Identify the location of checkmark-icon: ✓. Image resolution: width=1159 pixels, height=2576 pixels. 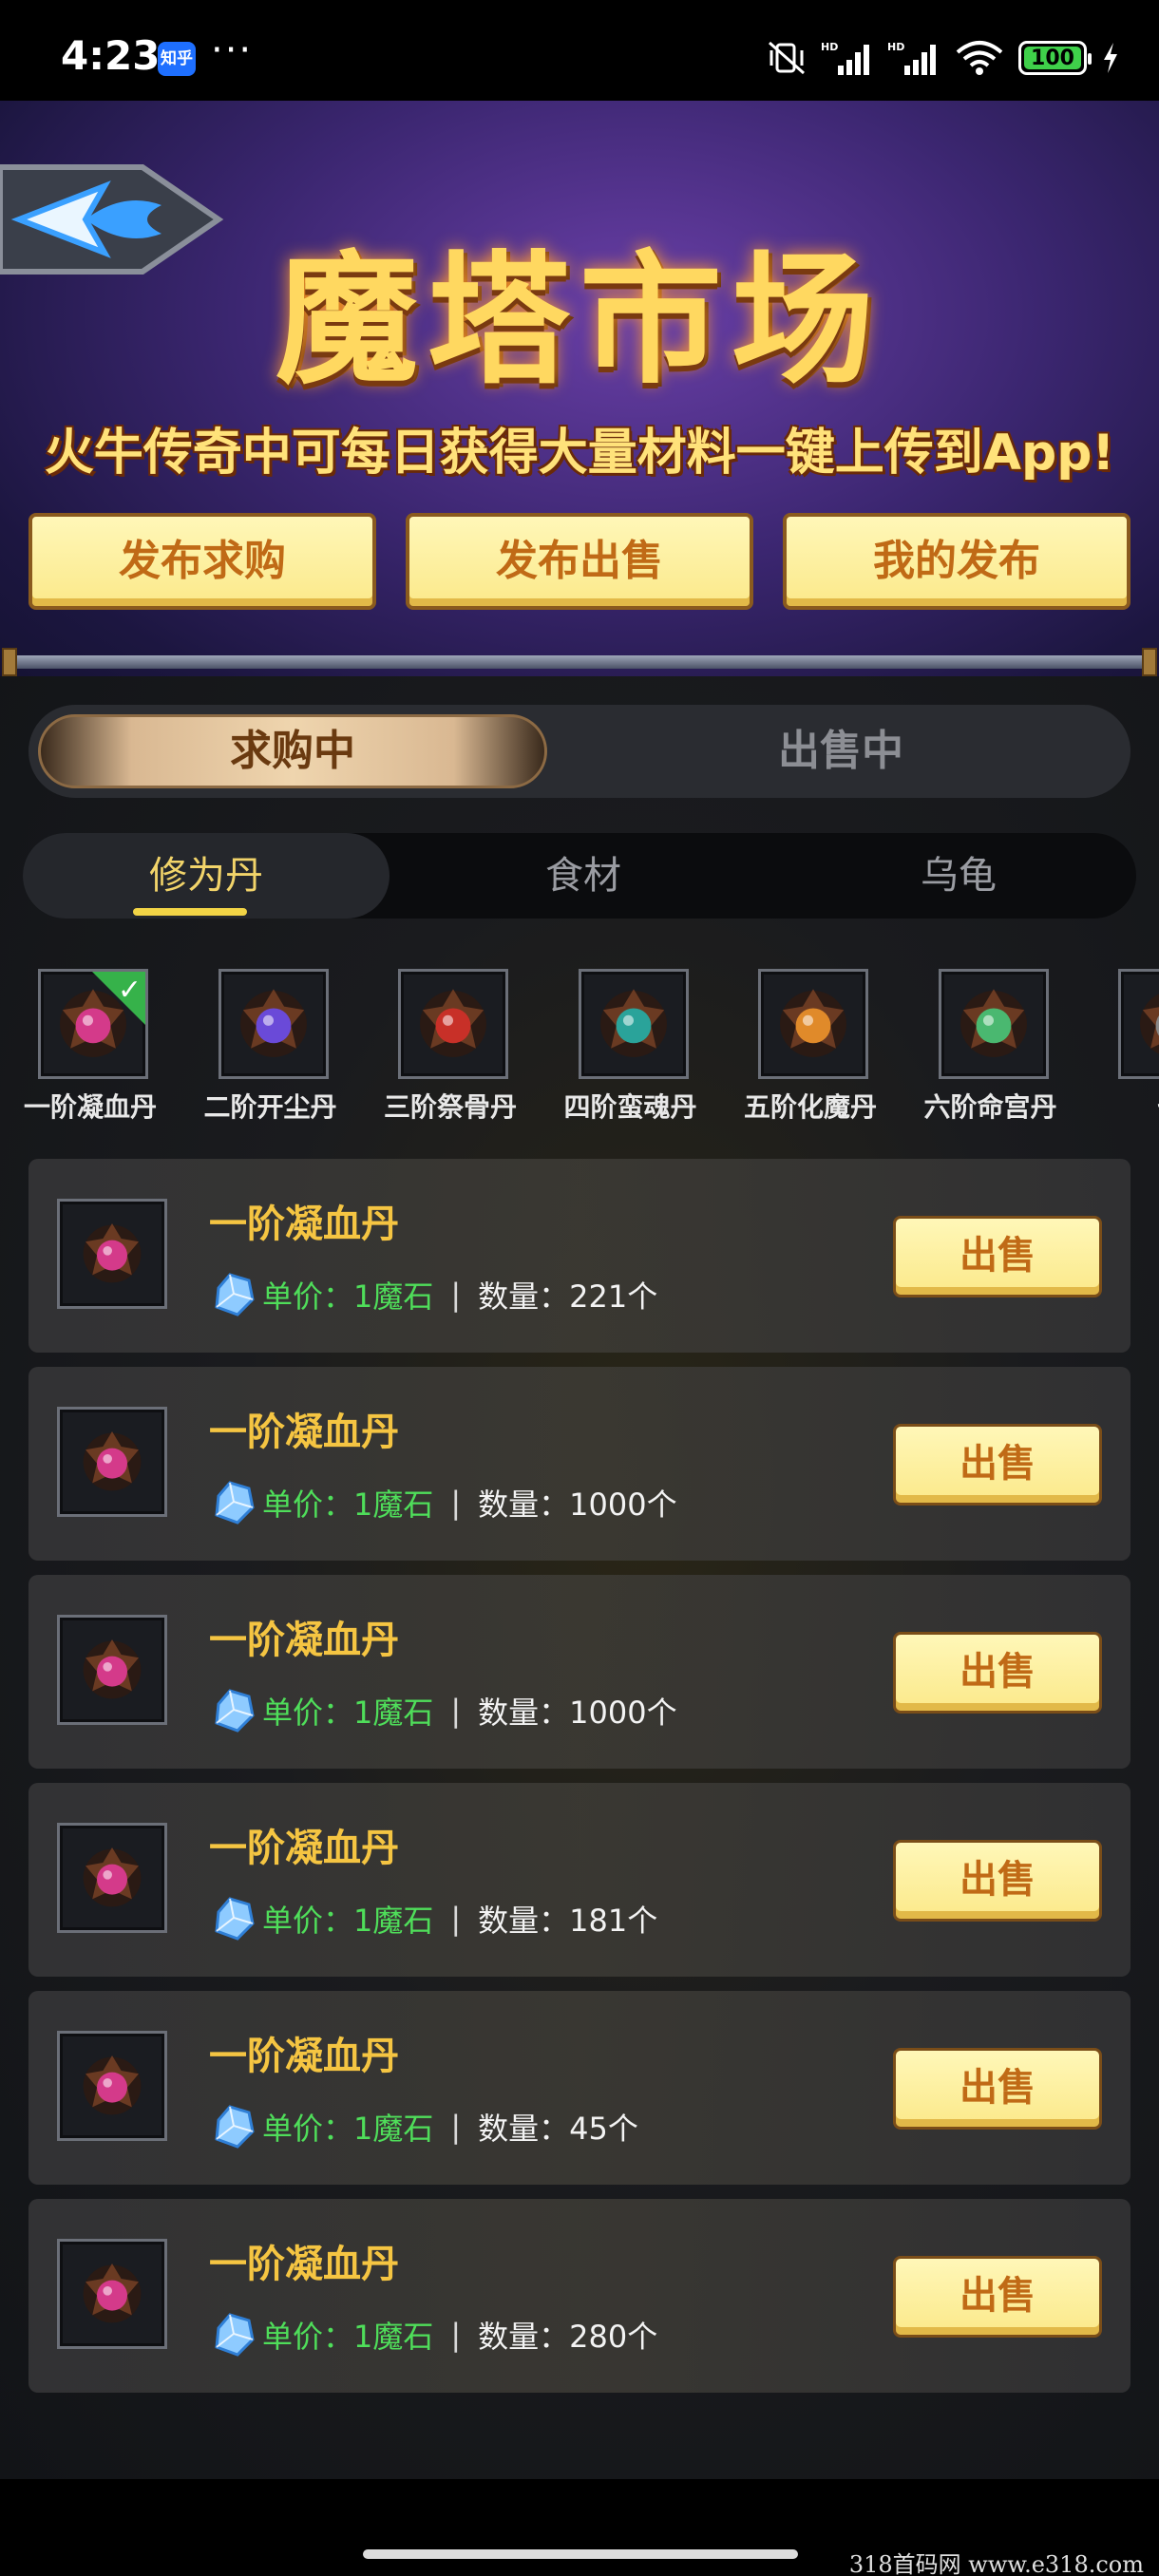
(129, 990).